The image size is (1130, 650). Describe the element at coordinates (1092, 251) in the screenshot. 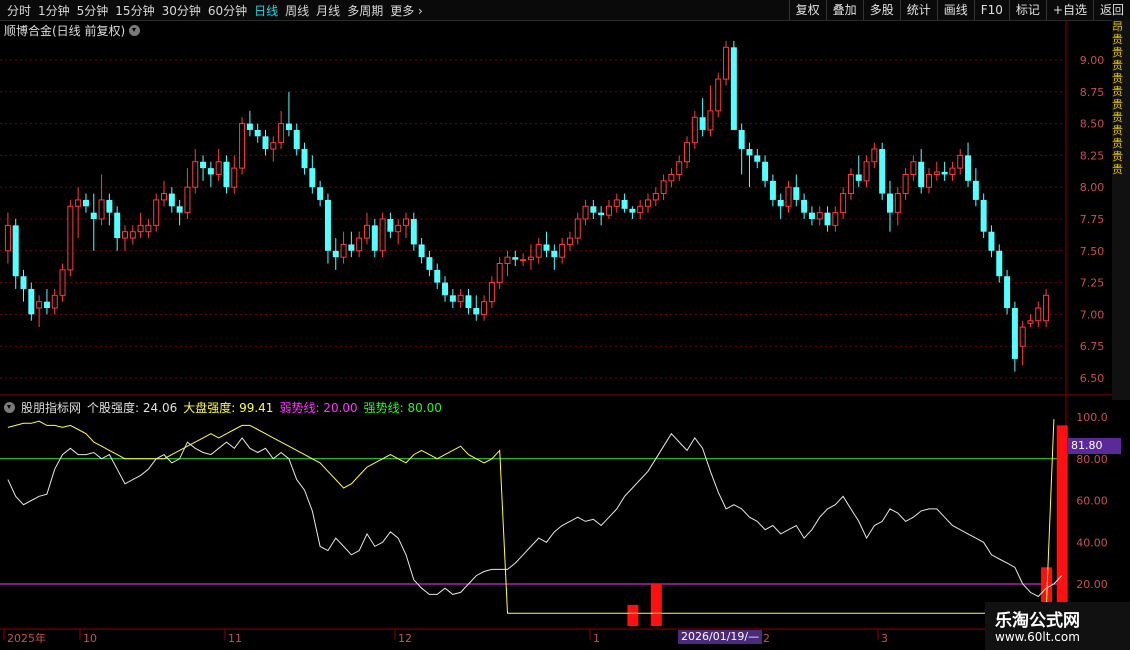

I see `price-tick-label: 7.50` at that location.